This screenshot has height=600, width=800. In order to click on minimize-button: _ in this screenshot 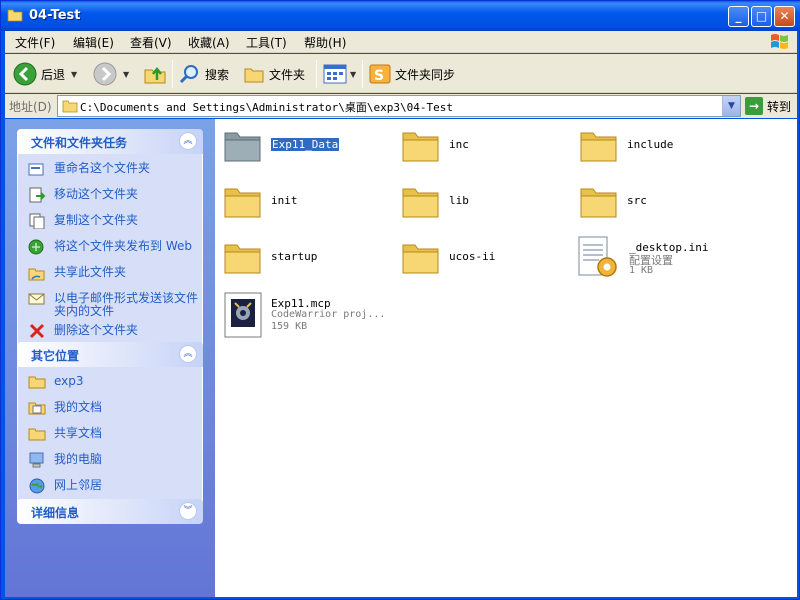, I will do `click(738, 16)`.